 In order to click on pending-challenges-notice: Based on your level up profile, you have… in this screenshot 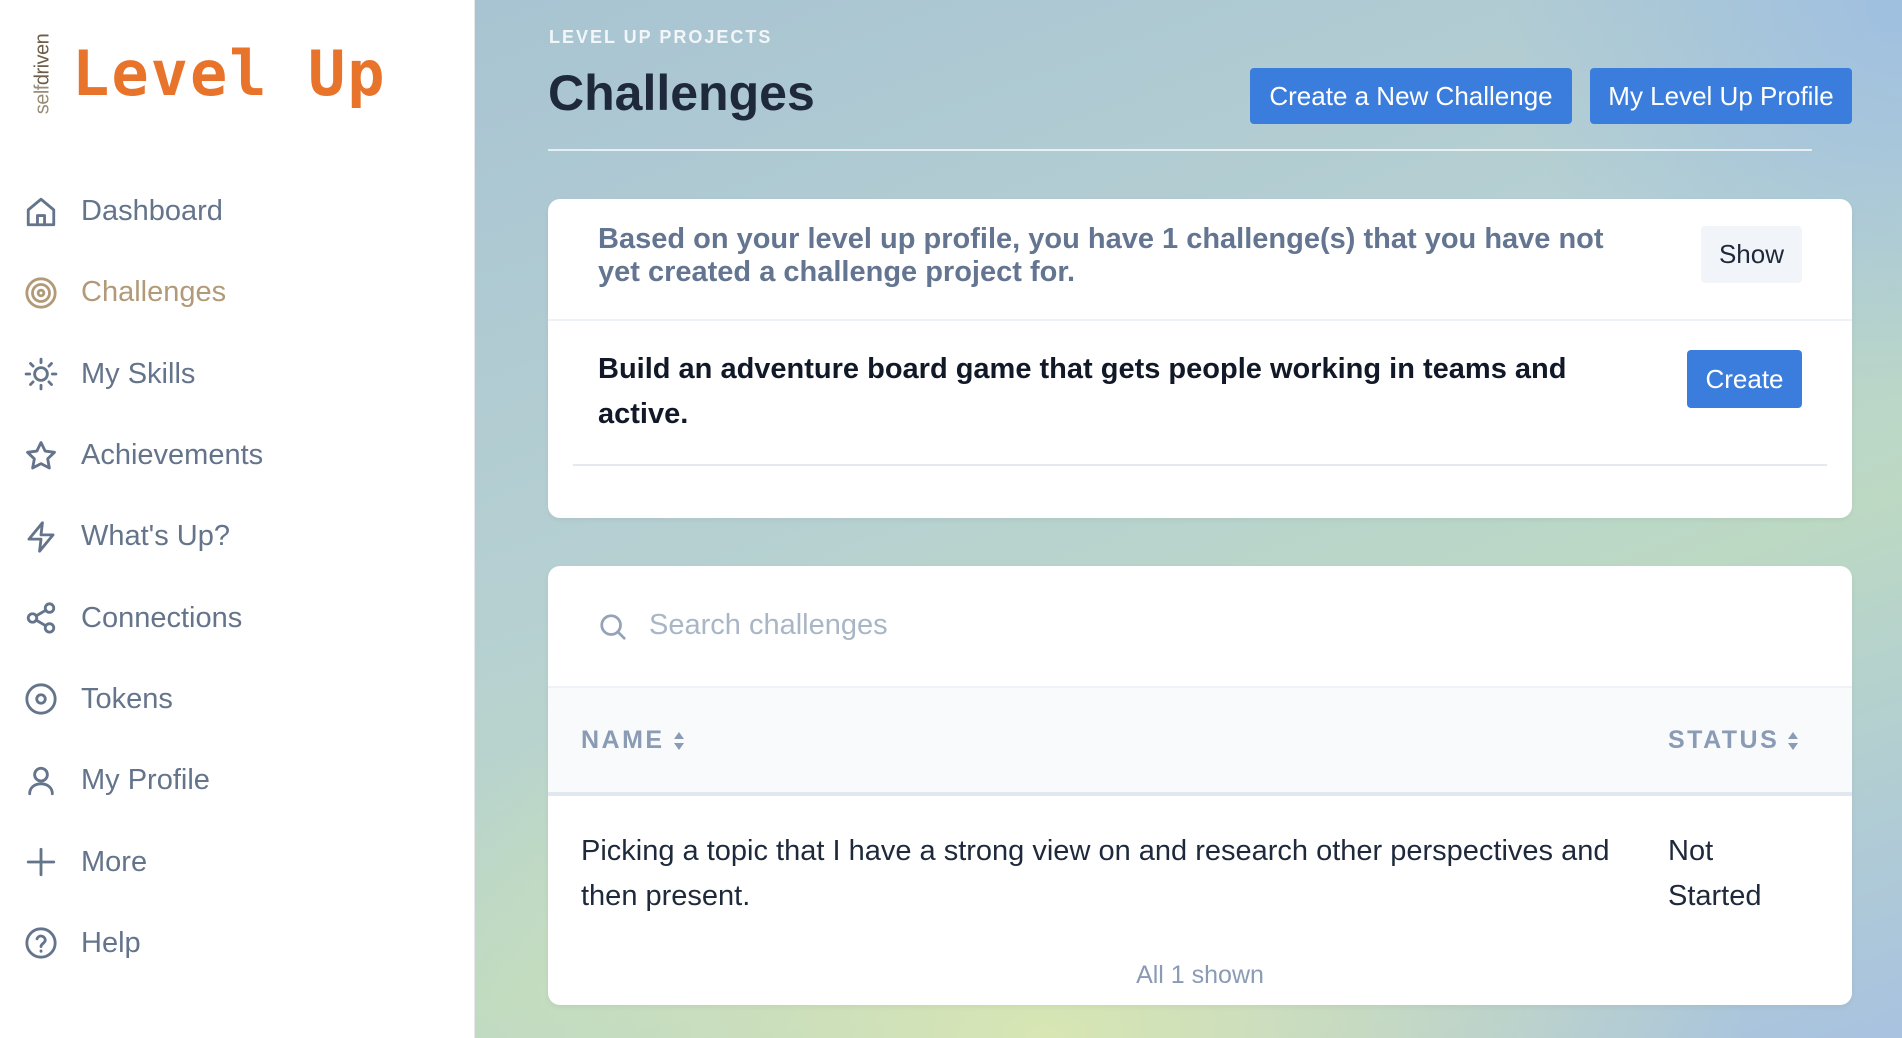, I will do `click(1101, 255)`.